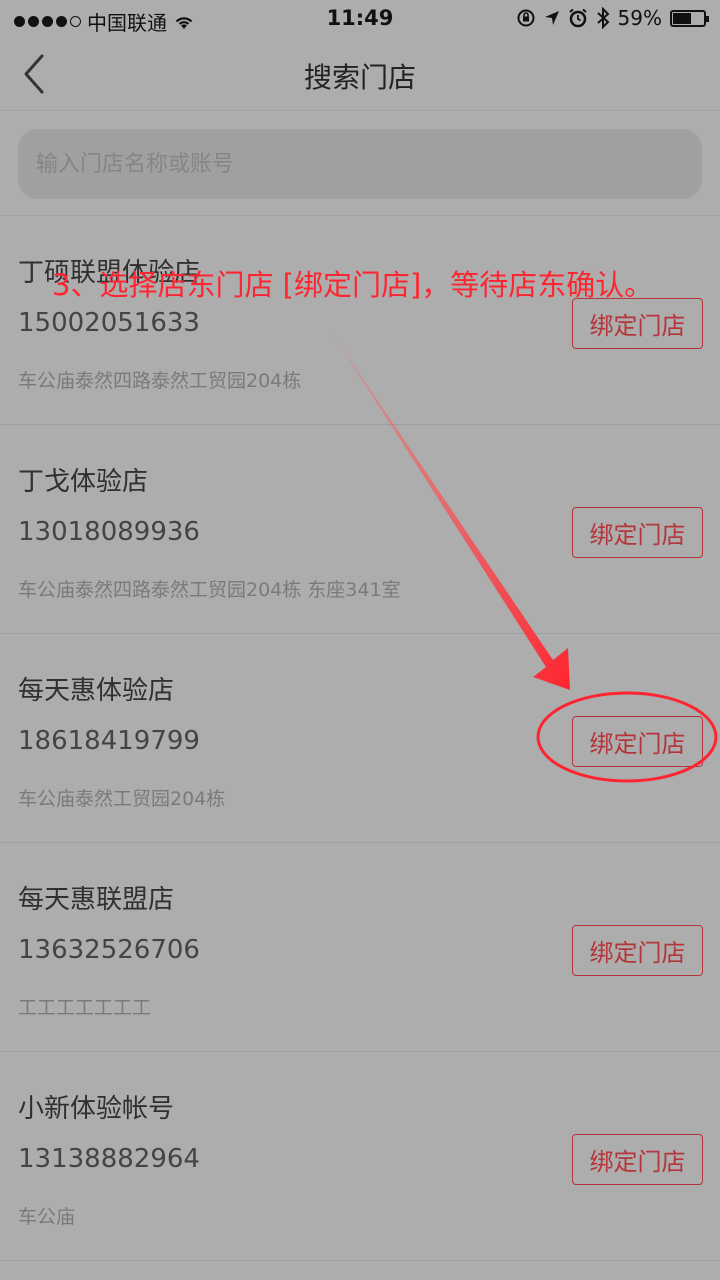 This screenshot has width=720, height=1280. What do you see at coordinates (602, 18) in the screenshot?
I see `bluetooth-icon` at bounding box center [602, 18].